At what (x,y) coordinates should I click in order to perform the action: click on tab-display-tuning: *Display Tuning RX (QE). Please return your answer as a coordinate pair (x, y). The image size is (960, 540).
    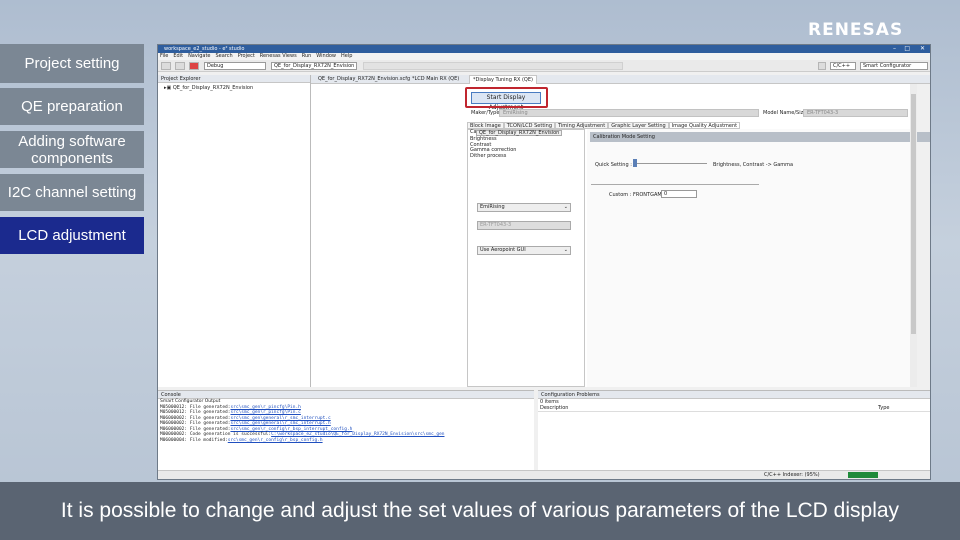
    Looking at the image, I should click on (503, 79).